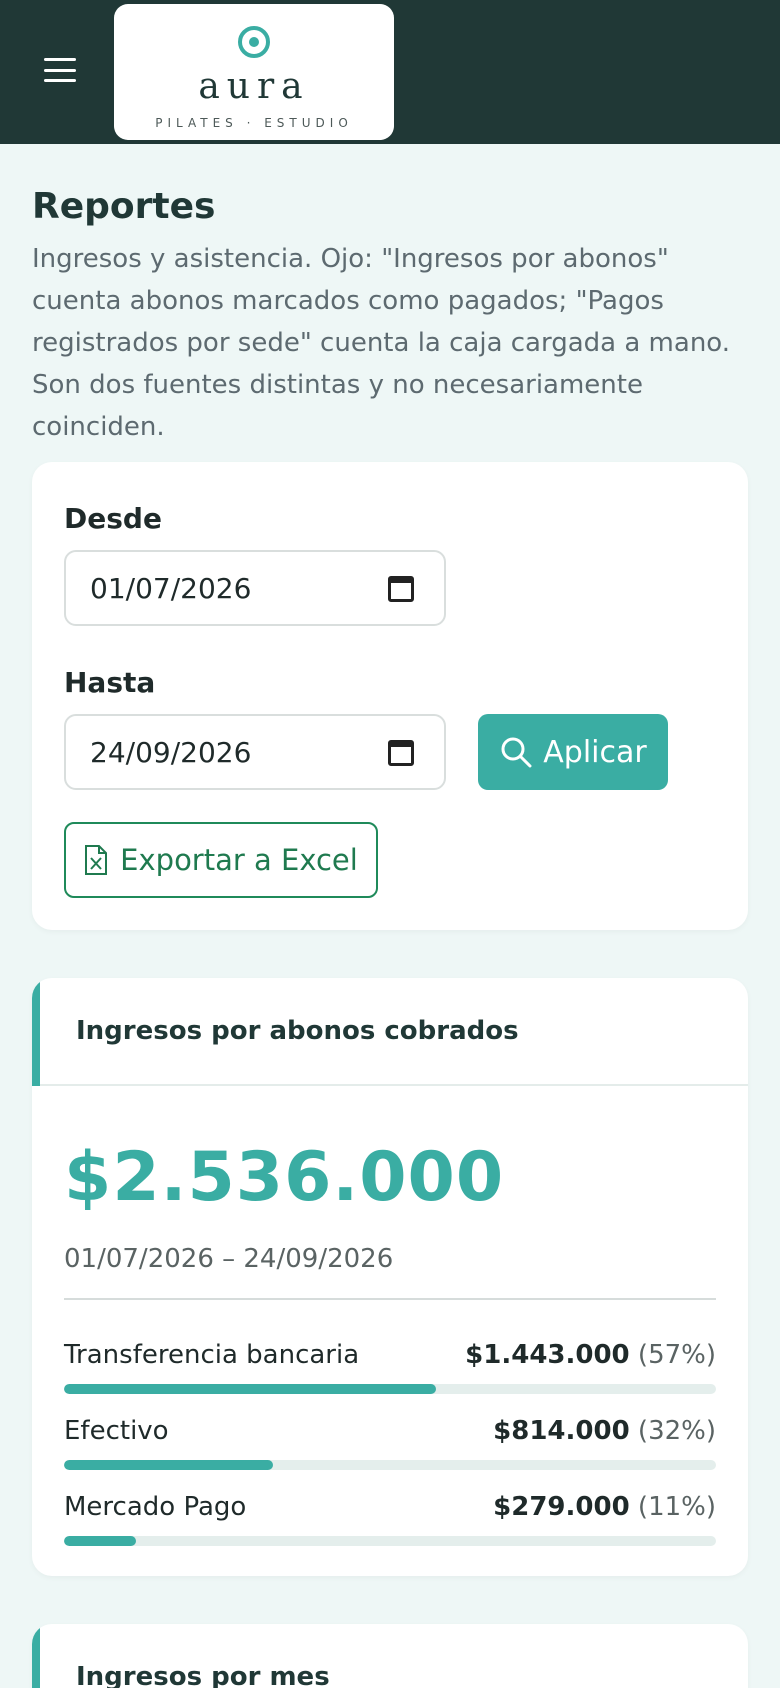  Describe the element at coordinates (229, 1259) in the screenshot. I see `income-date-range: 01/07/2026 – 24/09/2026` at that location.